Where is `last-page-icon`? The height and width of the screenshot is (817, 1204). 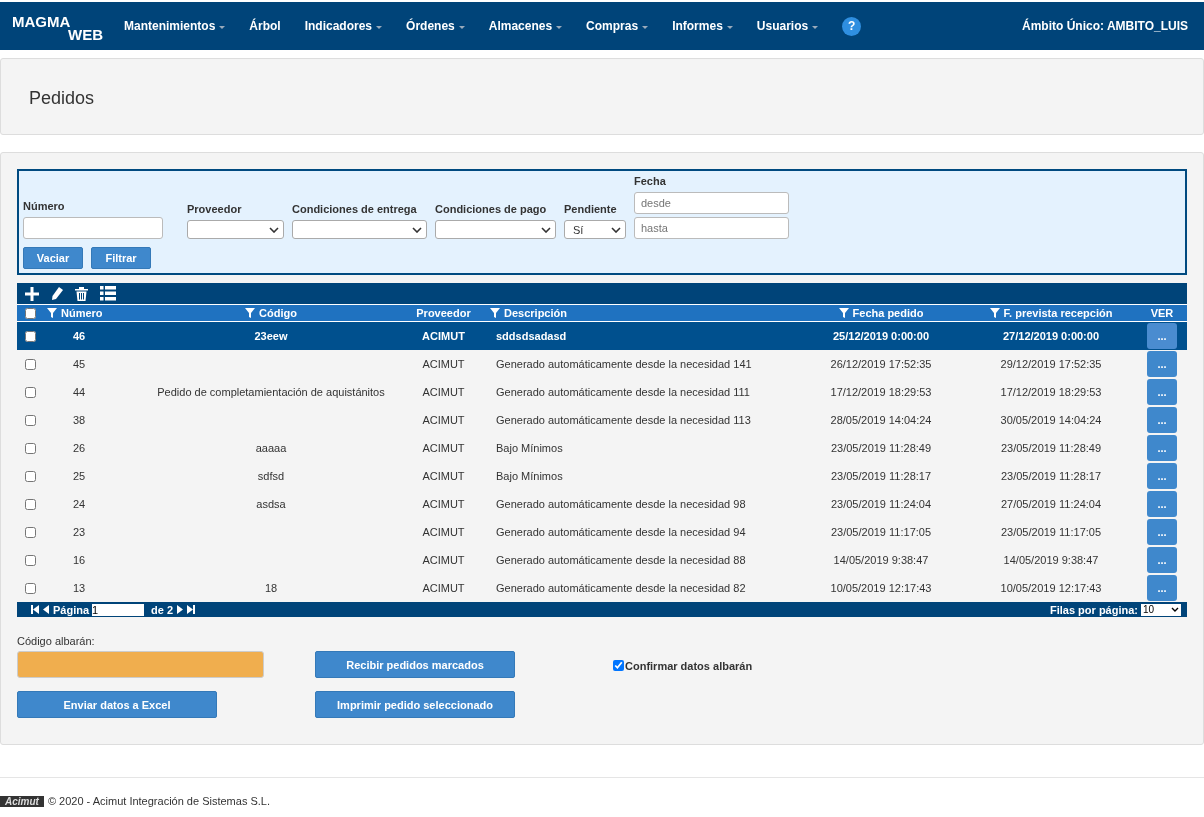 last-page-icon is located at coordinates (191, 609).